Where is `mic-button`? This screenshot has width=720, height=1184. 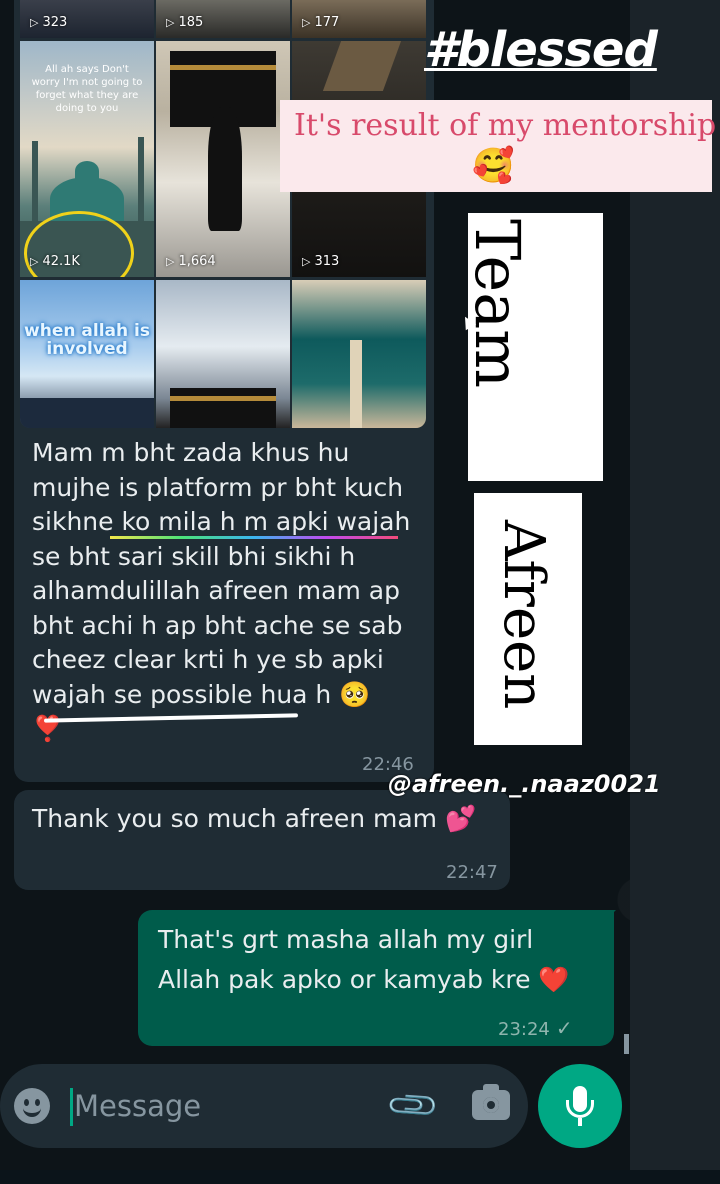
mic-button is located at coordinates (580, 1106).